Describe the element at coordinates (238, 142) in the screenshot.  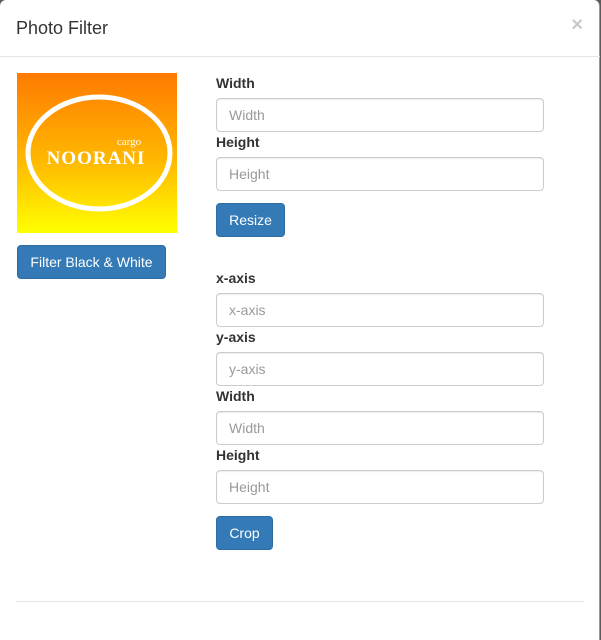
I see `resize-height-label: Height` at that location.